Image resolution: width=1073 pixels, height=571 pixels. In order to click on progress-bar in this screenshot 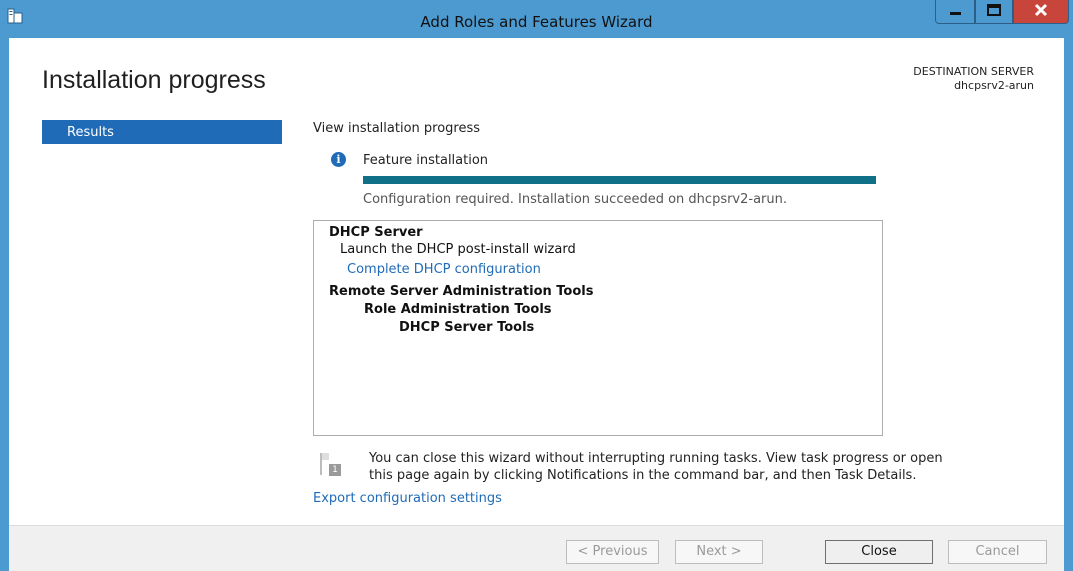, I will do `click(619, 180)`.